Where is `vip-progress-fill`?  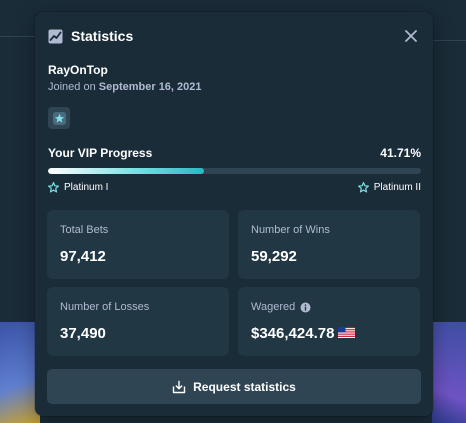
vip-progress-fill is located at coordinates (126, 171).